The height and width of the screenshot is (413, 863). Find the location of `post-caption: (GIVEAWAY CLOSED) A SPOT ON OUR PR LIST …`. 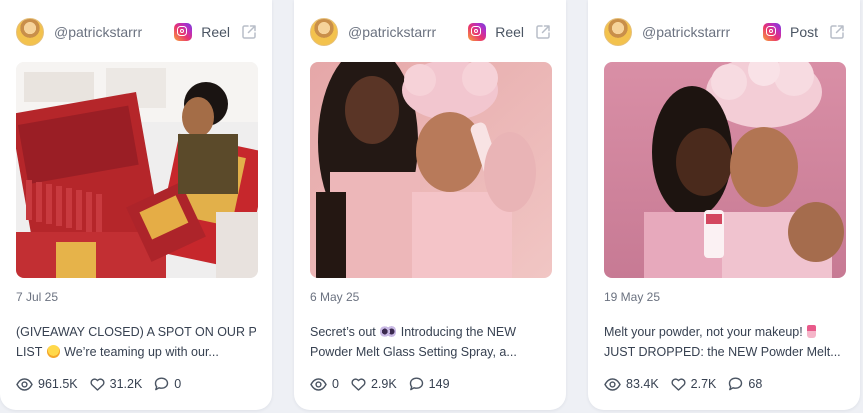

post-caption: (GIVEAWAY CLOSED) A SPOT ON OUR PR LIST … is located at coordinates (136, 342).